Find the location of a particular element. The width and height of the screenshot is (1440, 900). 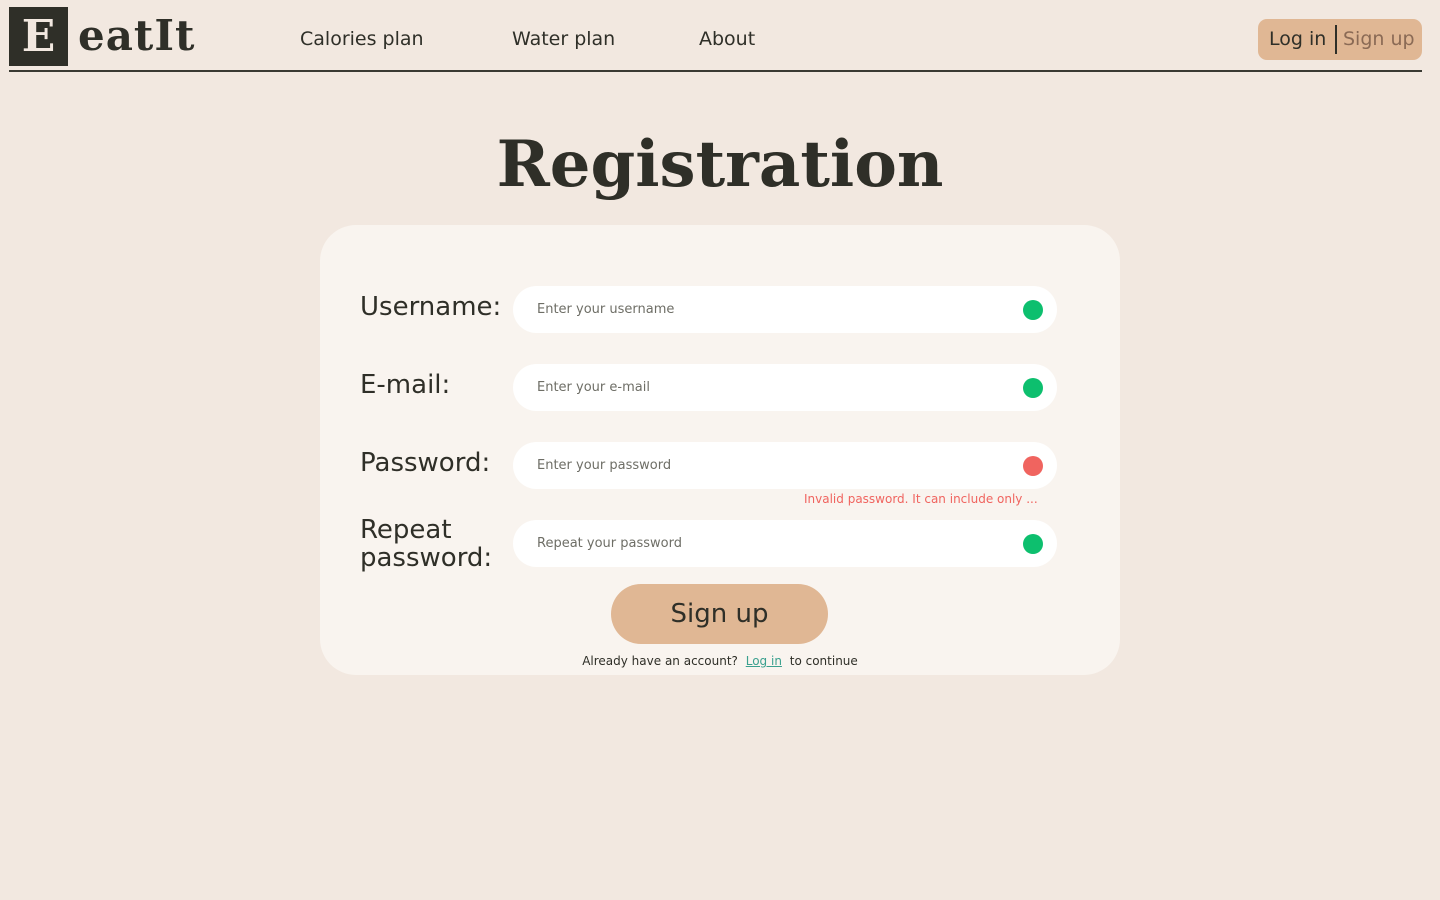

password-field is located at coordinates (785, 465).